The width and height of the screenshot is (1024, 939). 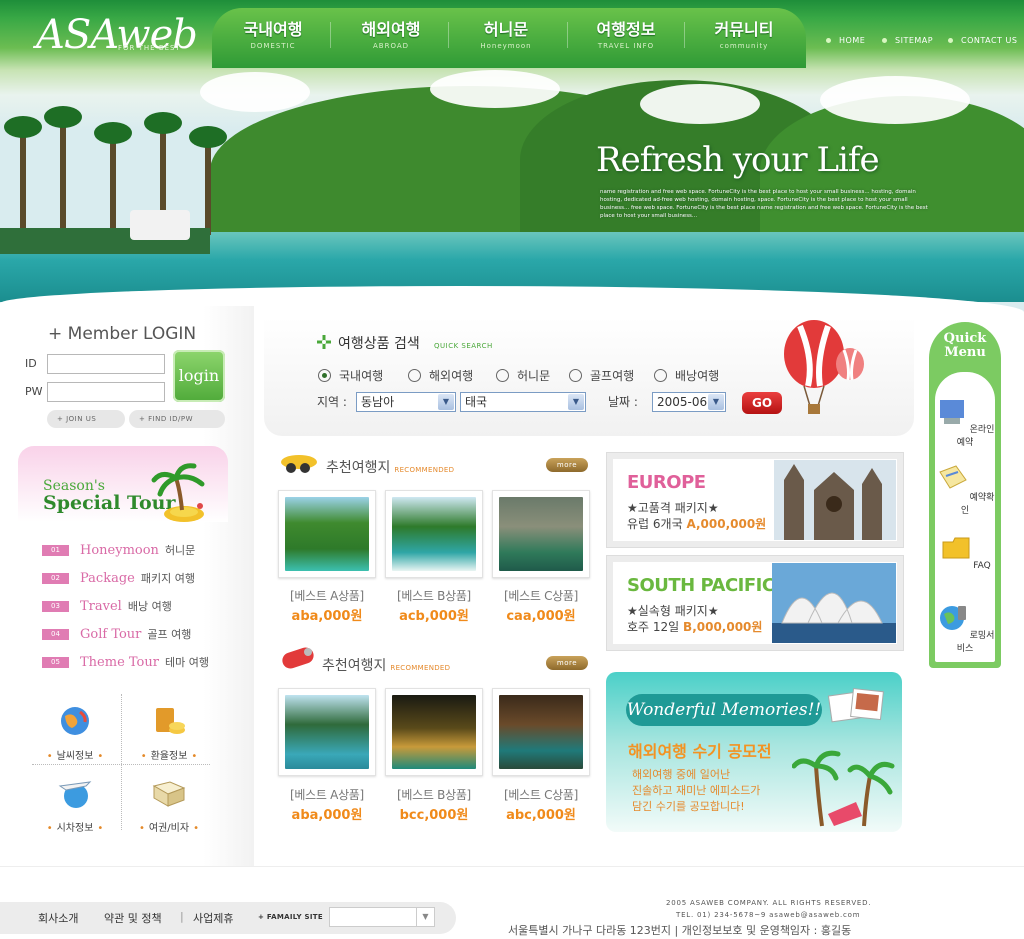 I want to click on search-subtitle: QUICK SEARCH, so click(x=463, y=346).